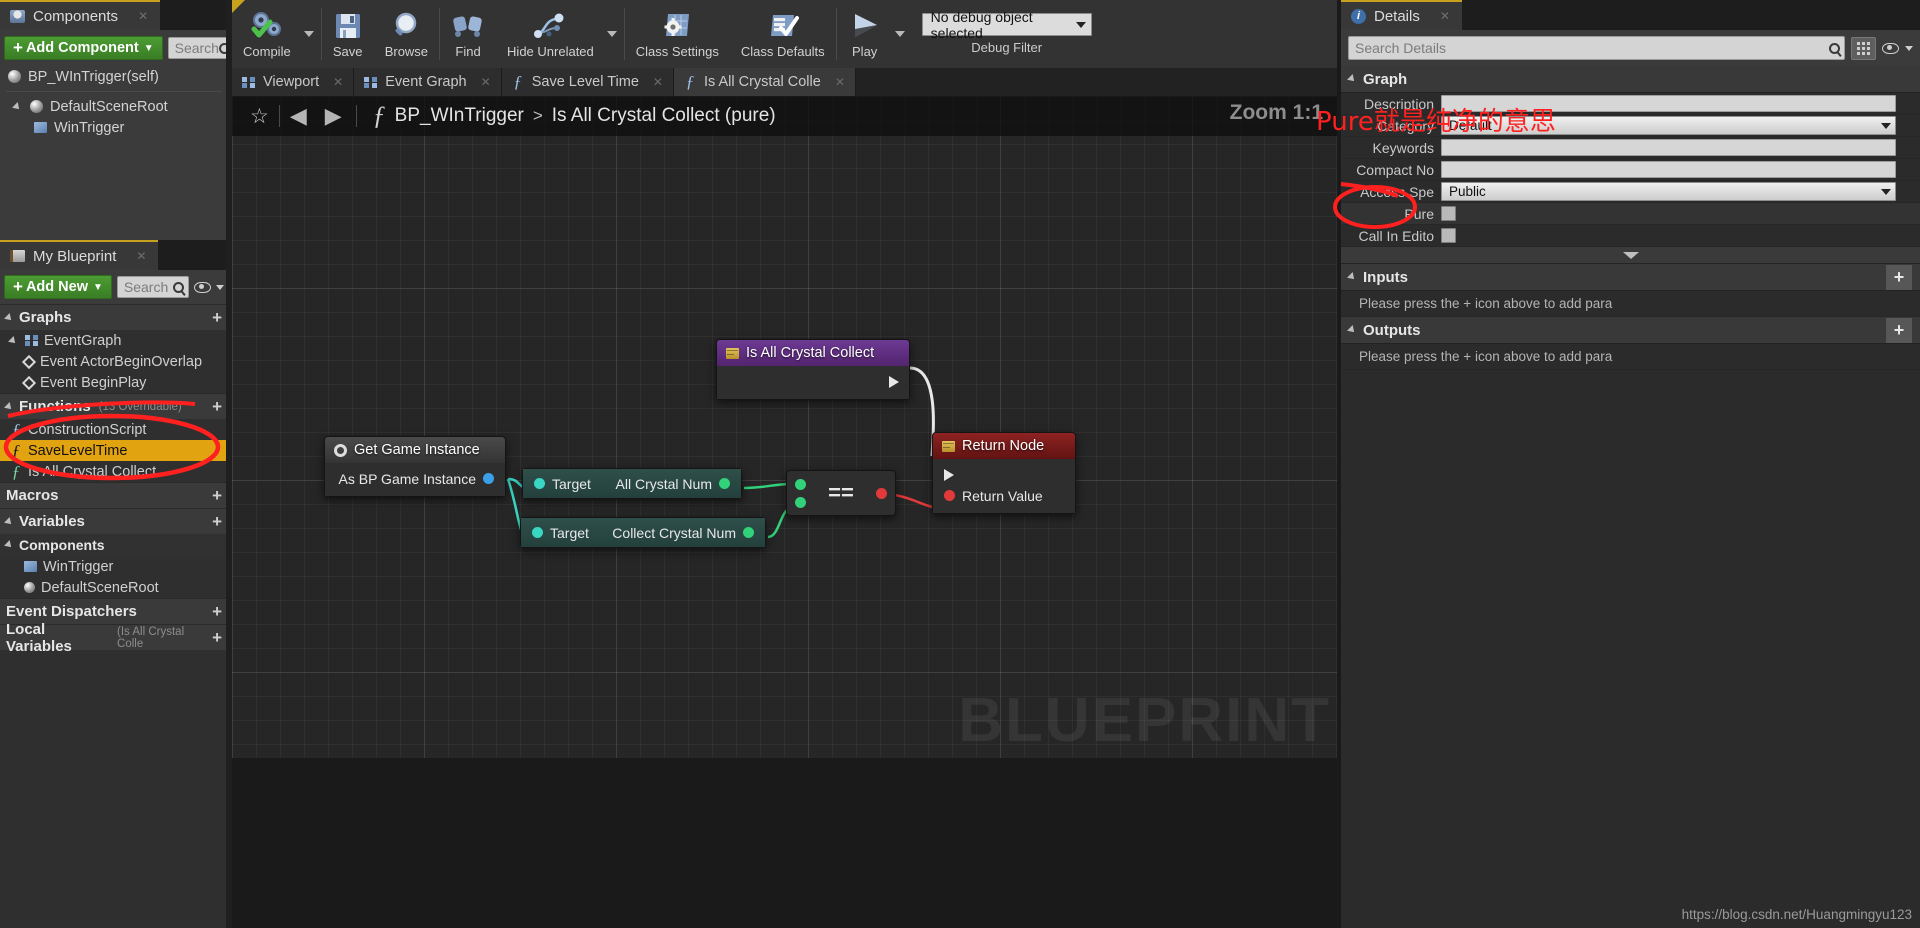 This screenshot has height=928, width=1920. Describe the element at coordinates (1899, 330) in the screenshot. I see `add-output-button: +` at that location.